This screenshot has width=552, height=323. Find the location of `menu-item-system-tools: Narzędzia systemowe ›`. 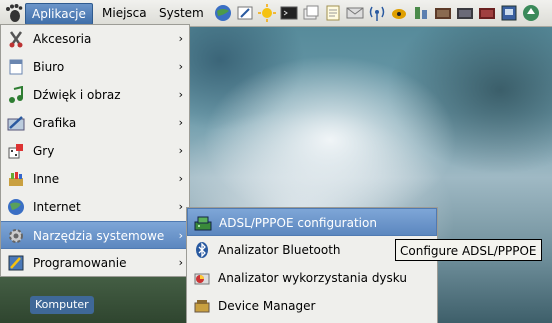

menu-item-system-tools: Narzędzia systemowe › is located at coordinates (95, 235).